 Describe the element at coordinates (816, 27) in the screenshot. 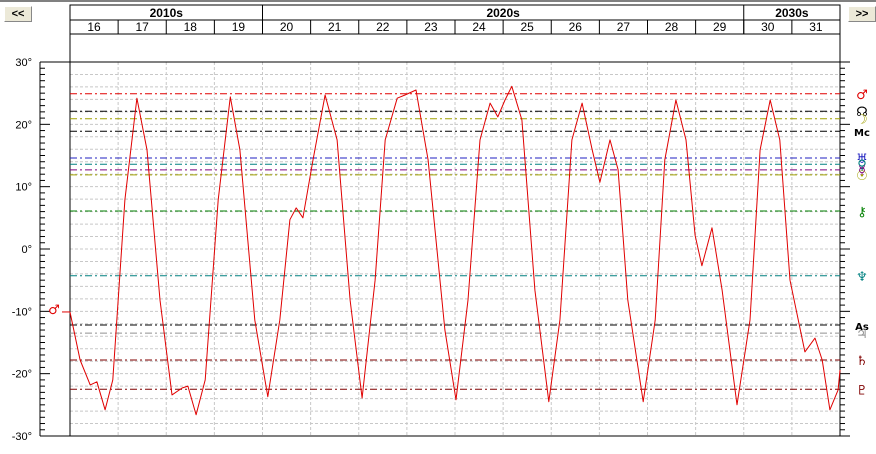

I see `year-label: 31` at that location.